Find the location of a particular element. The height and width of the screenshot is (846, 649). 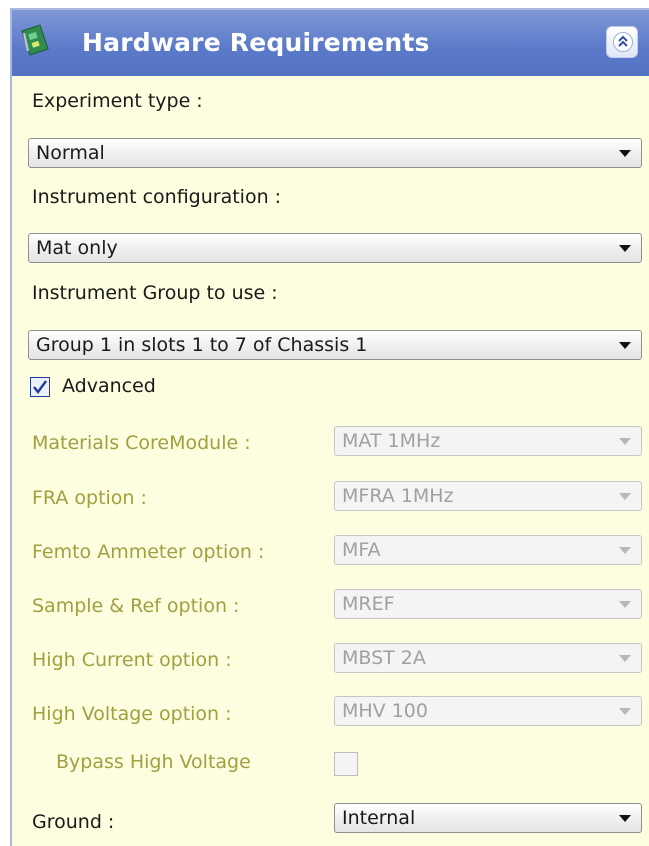

circuit-board-icon is located at coordinates (35, 40).